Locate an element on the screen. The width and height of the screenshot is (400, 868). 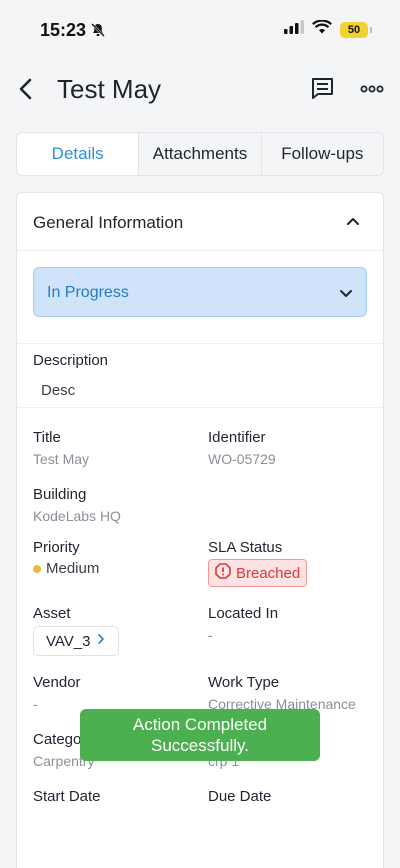
tab-follow-ups: Follow-ups is located at coordinates (321, 154).